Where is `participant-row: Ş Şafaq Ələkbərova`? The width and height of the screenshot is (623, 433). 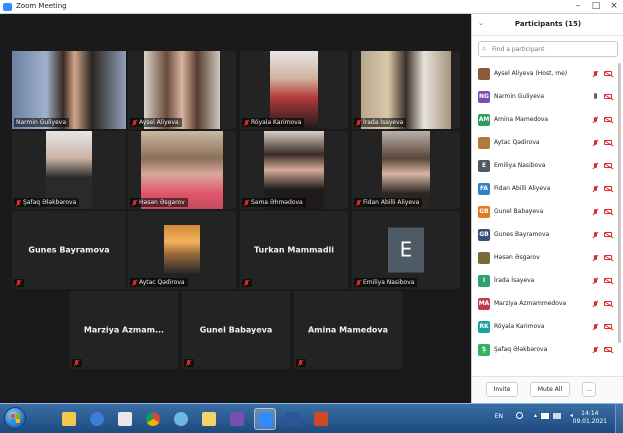 participant-row: Ş Şafaq Ələkbərova is located at coordinates (545, 350).